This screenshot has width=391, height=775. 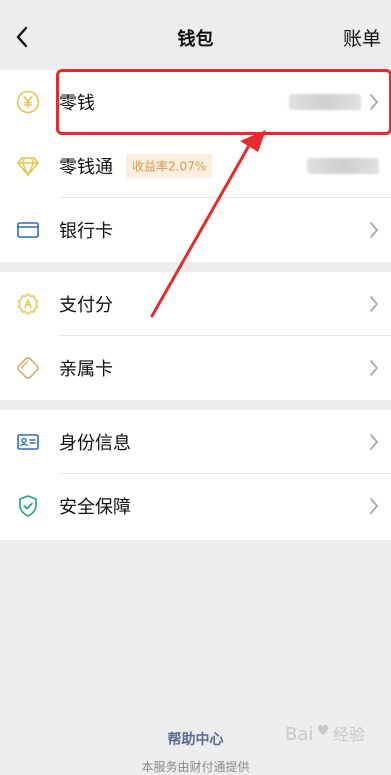 What do you see at coordinates (195, 442) in the screenshot?
I see `row-identity-info: 身份信息` at bounding box center [195, 442].